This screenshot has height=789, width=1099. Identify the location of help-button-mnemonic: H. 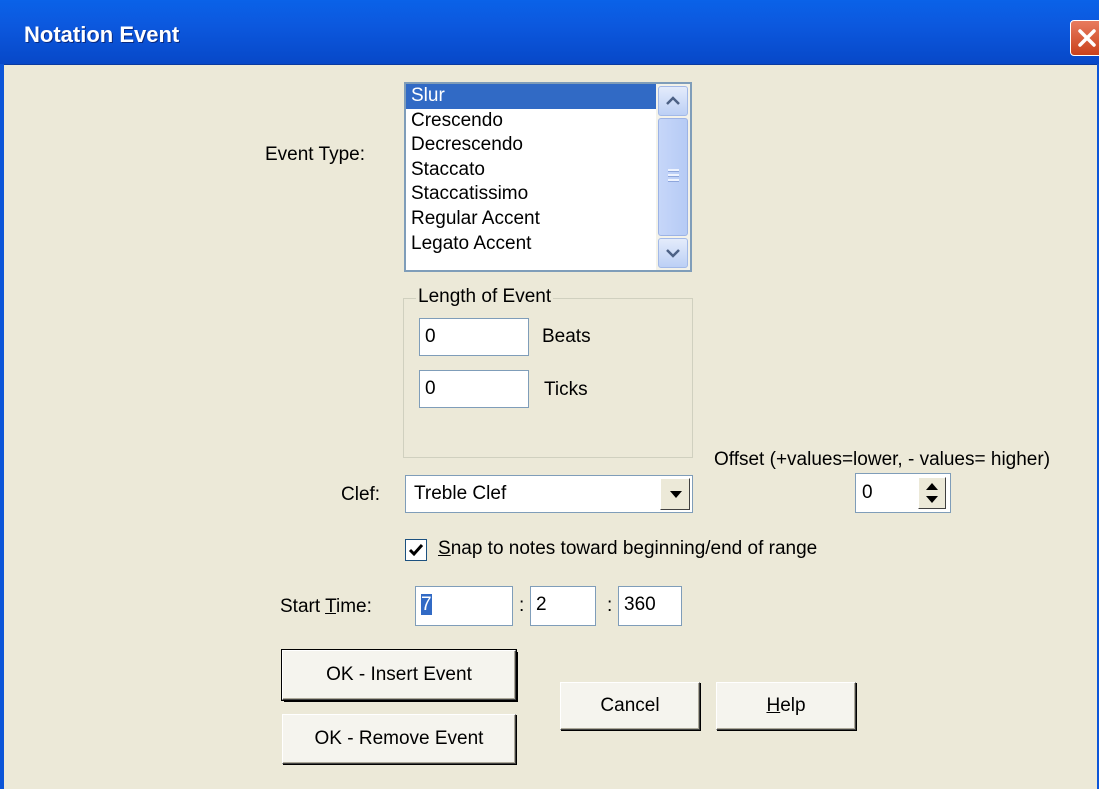
(773, 705).